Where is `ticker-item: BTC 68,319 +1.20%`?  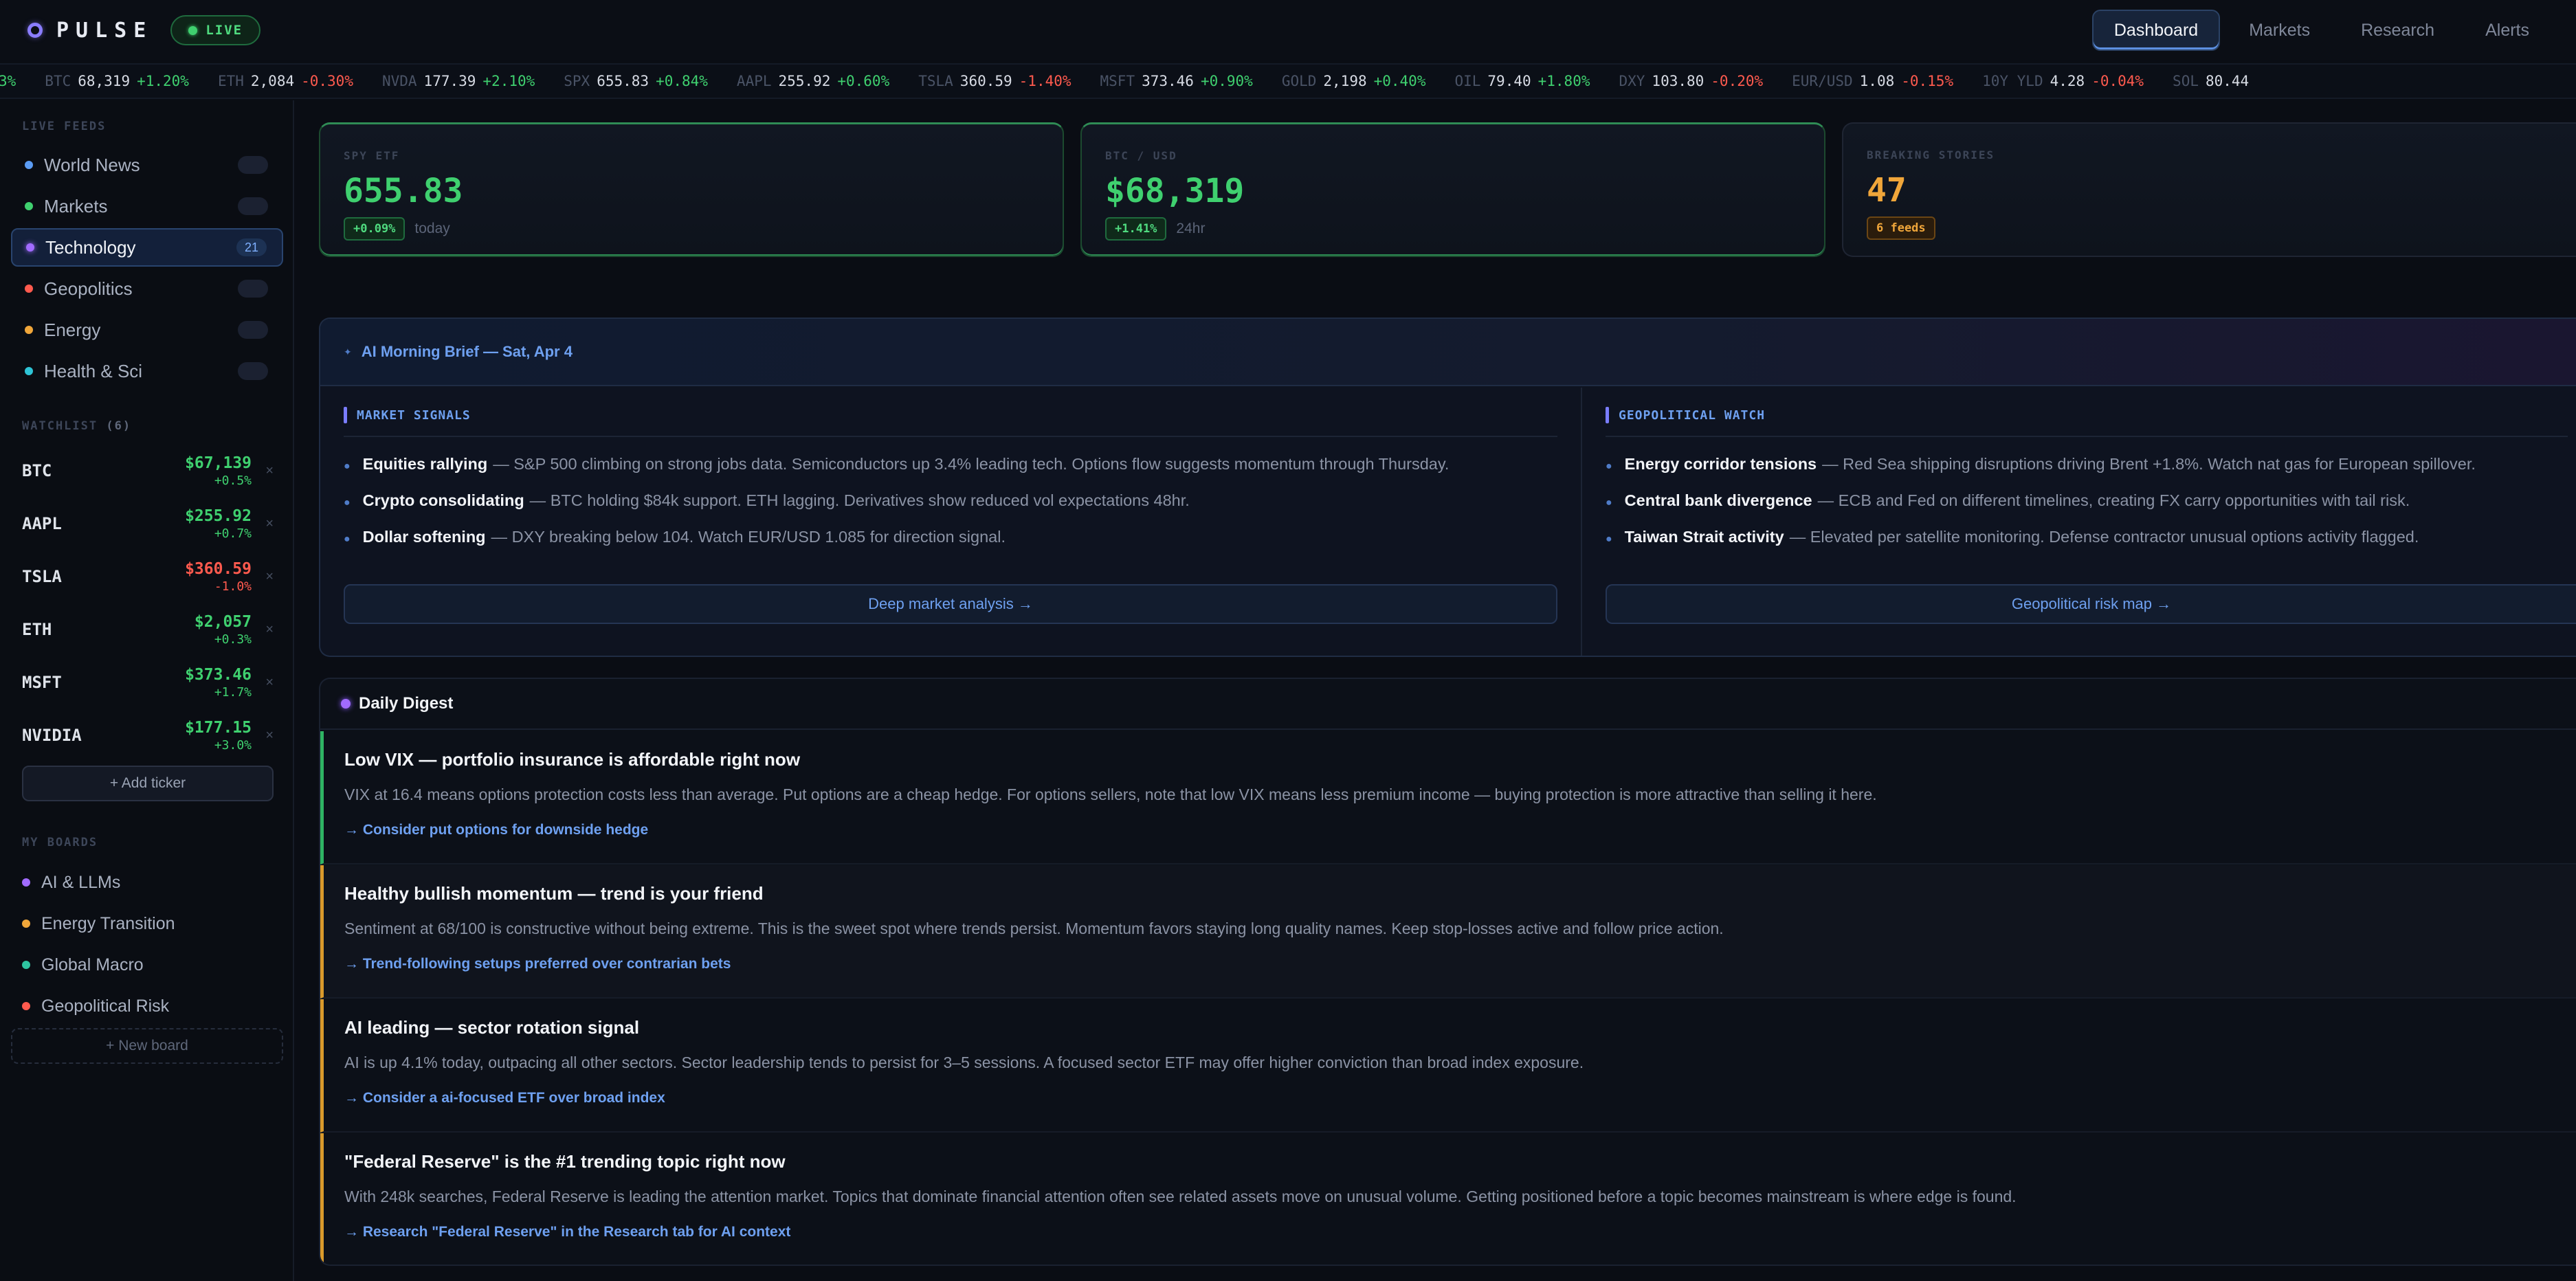 ticker-item: BTC 68,319 +1.20% is located at coordinates (117, 81).